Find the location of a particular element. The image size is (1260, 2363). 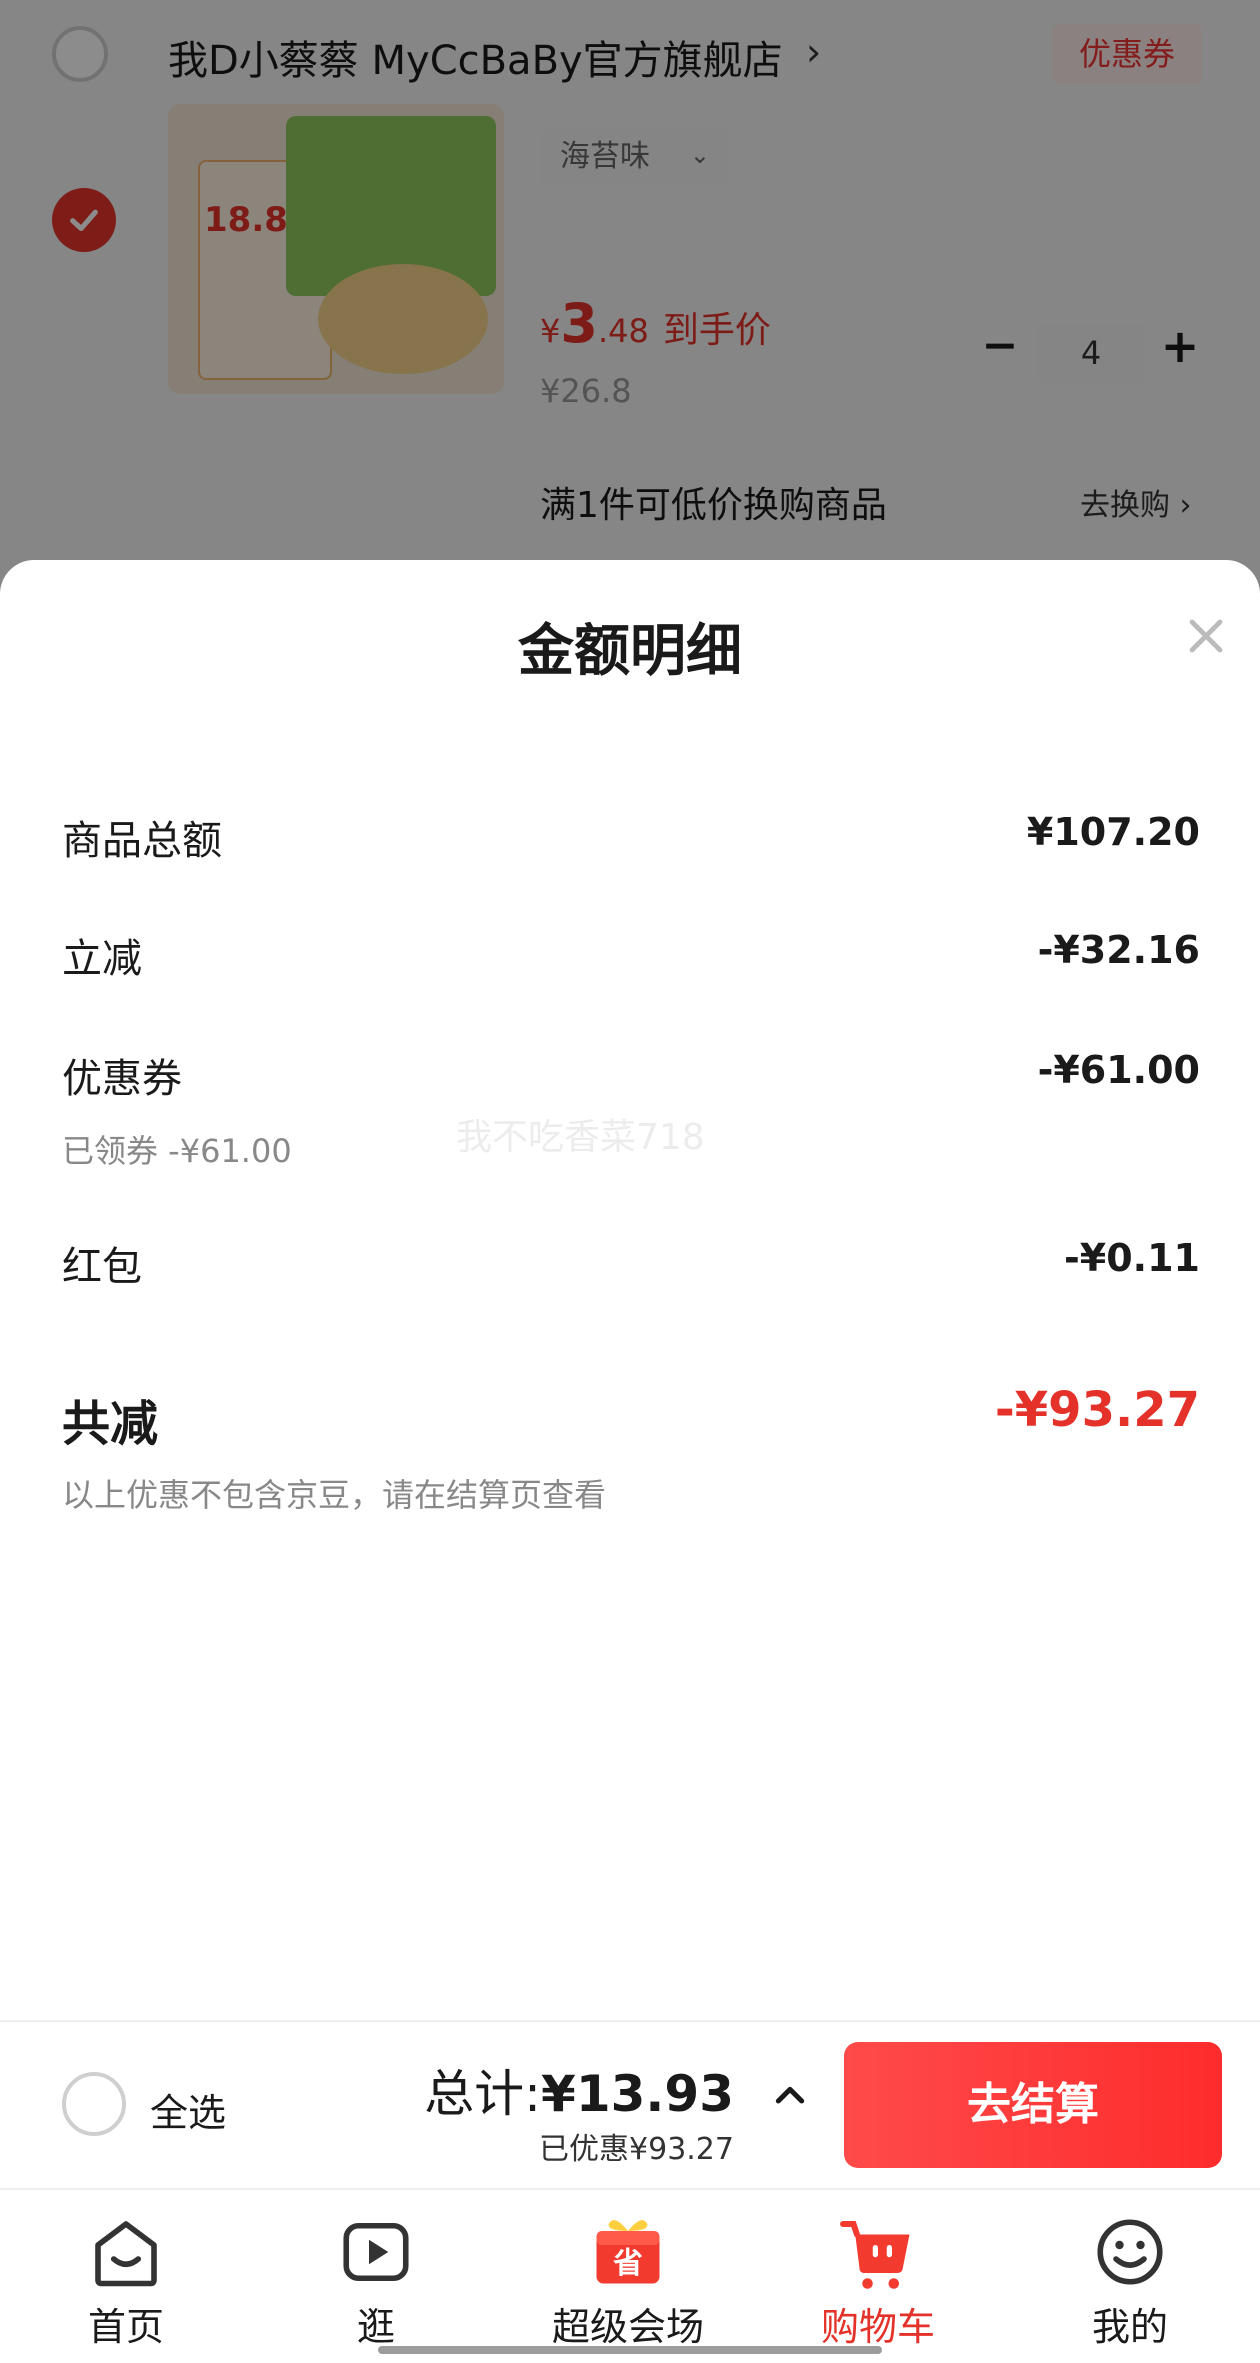

row-label-instant-discount: 立减 is located at coordinates (102, 959).